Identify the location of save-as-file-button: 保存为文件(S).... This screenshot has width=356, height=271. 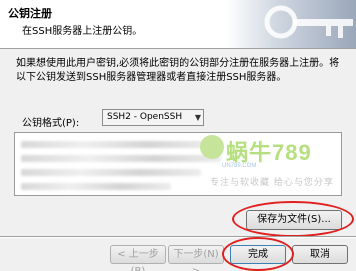
(294, 220).